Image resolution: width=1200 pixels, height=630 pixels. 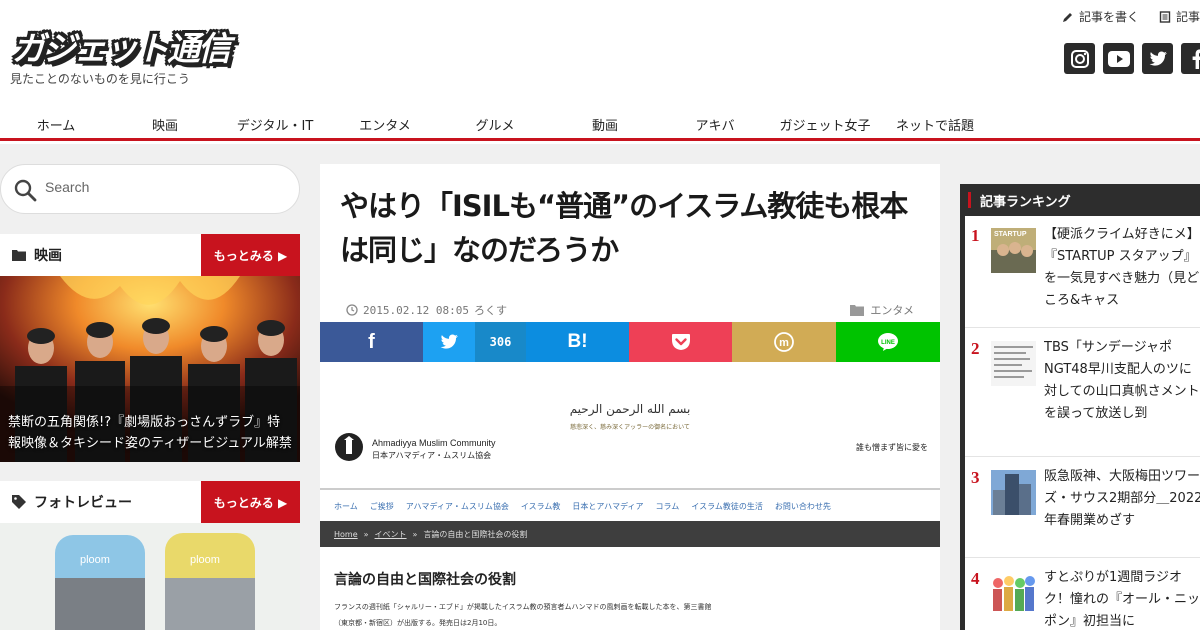 I want to click on embedded-nav-item: お問い合わせ先, so click(x=802, y=506).